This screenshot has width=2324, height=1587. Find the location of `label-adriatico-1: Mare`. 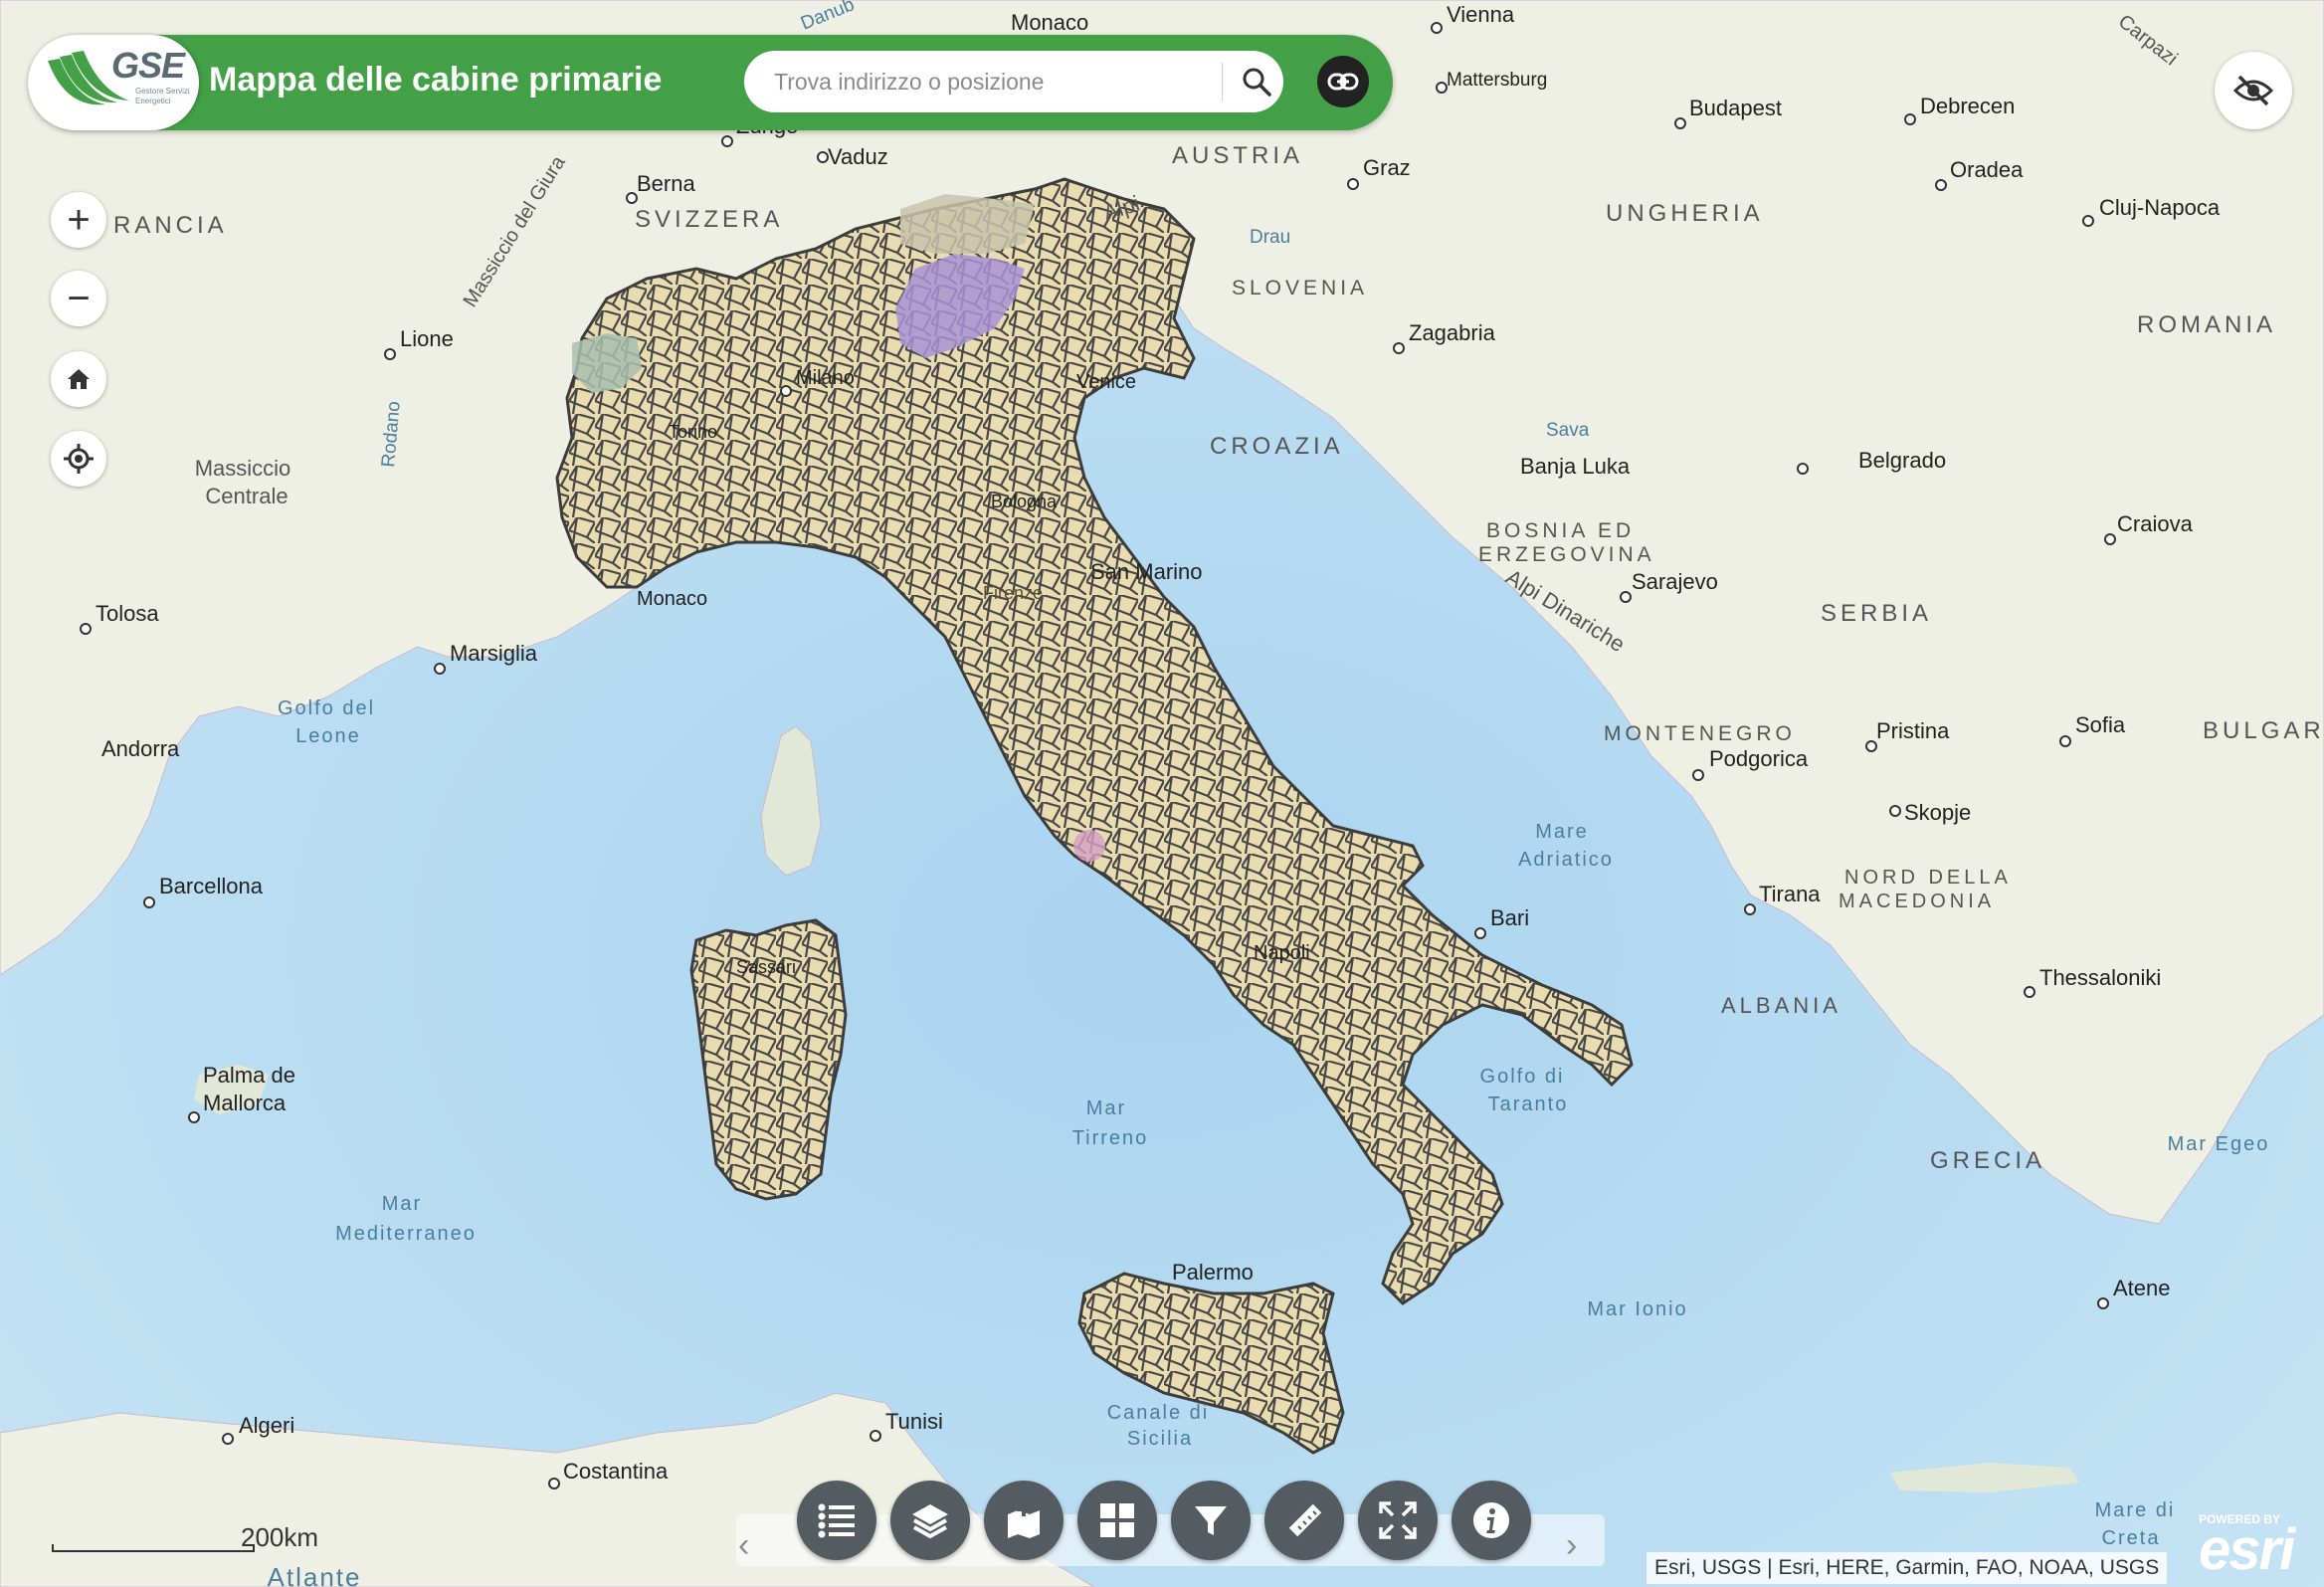

label-adriatico-1: Mare is located at coordinates (1562, 832).